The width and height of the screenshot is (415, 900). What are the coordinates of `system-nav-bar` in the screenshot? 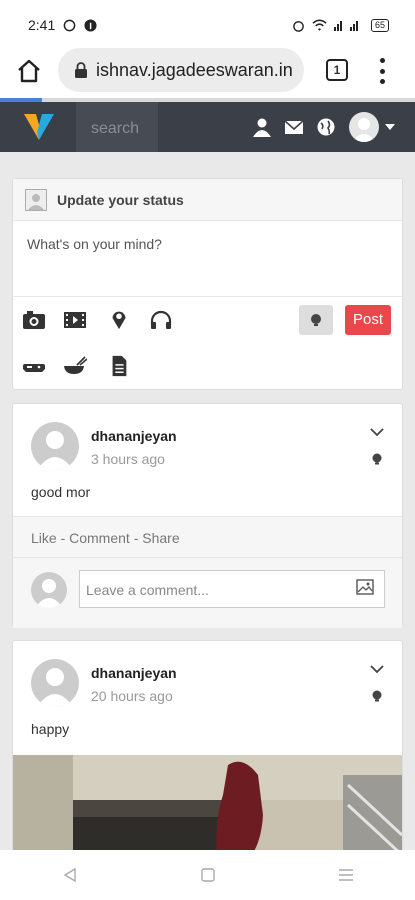 It's located at (207, 875).